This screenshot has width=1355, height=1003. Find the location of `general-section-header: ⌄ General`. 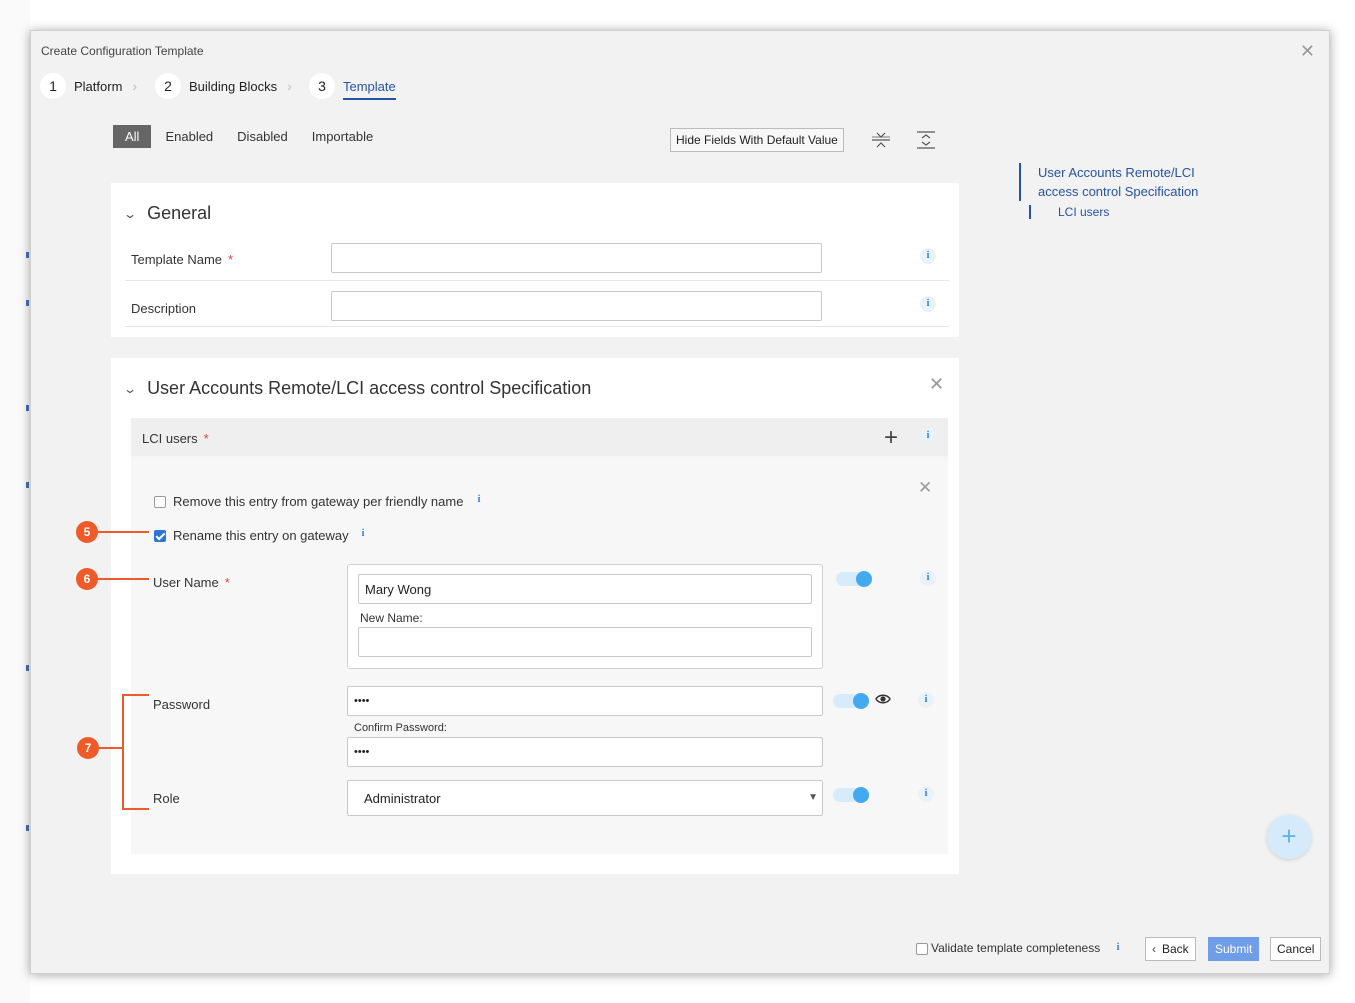

general-section-header: ⌄ General is located at coordinates (167, 213).